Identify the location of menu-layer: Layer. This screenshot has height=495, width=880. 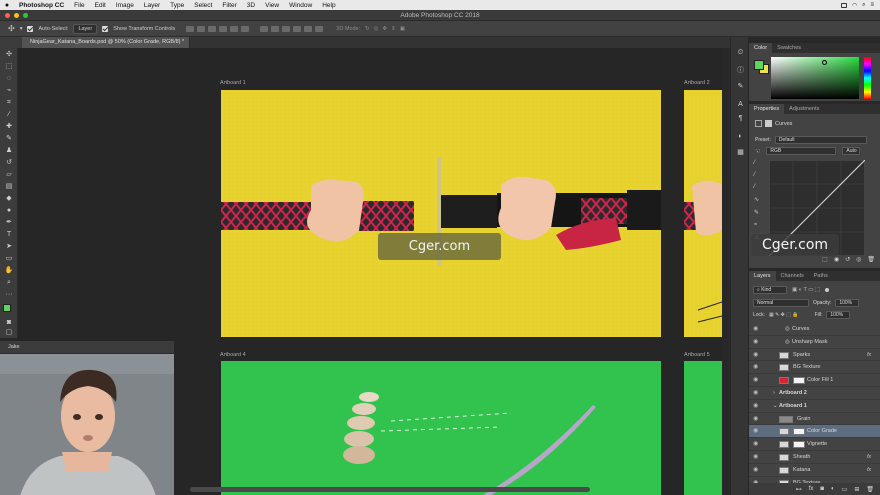
(152, 5).